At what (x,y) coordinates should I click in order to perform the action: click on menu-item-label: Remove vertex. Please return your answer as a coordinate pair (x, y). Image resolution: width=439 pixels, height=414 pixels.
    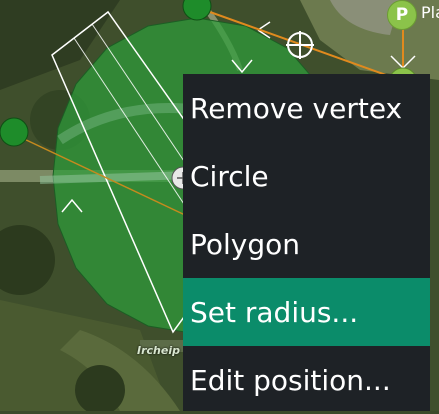
    Looking at the image, I should click on (296, 108).